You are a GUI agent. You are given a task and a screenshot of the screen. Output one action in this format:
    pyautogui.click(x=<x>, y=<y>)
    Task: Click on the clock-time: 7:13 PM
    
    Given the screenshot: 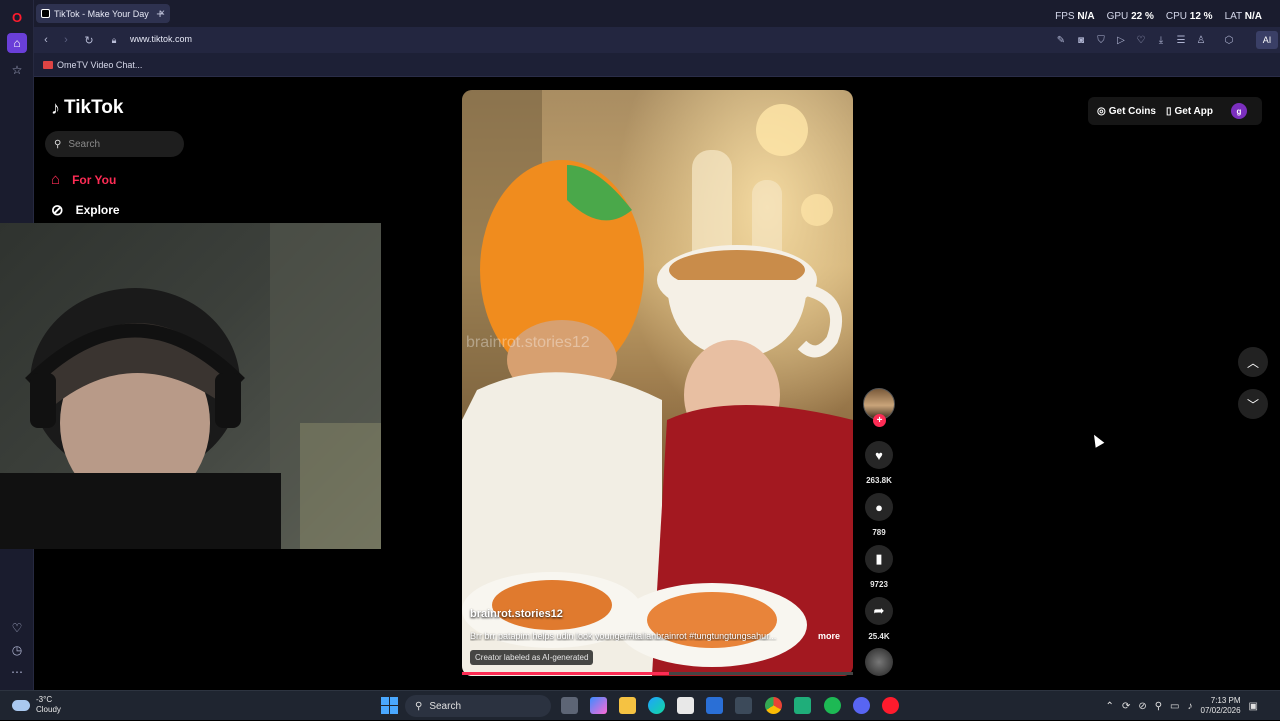 What is the action you would take?
    pyautogui.click(x=1225, y=700)
    